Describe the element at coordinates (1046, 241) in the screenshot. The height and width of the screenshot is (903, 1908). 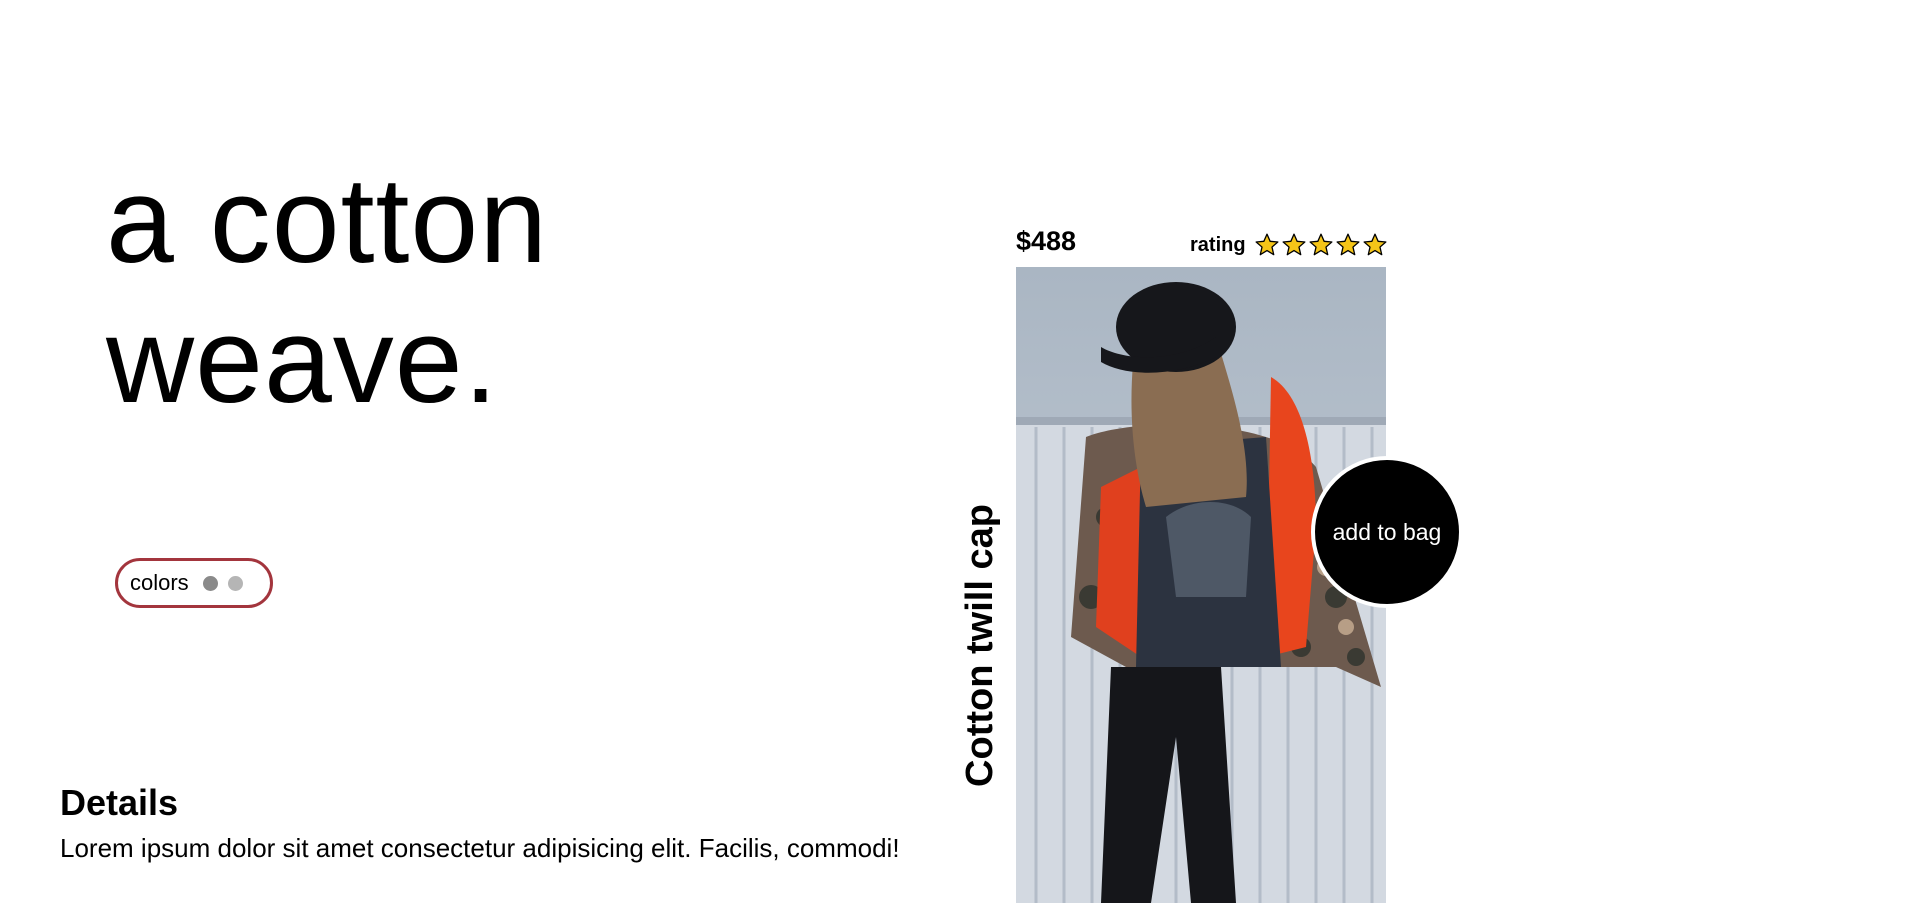
I see `product-price: $488` at that location.